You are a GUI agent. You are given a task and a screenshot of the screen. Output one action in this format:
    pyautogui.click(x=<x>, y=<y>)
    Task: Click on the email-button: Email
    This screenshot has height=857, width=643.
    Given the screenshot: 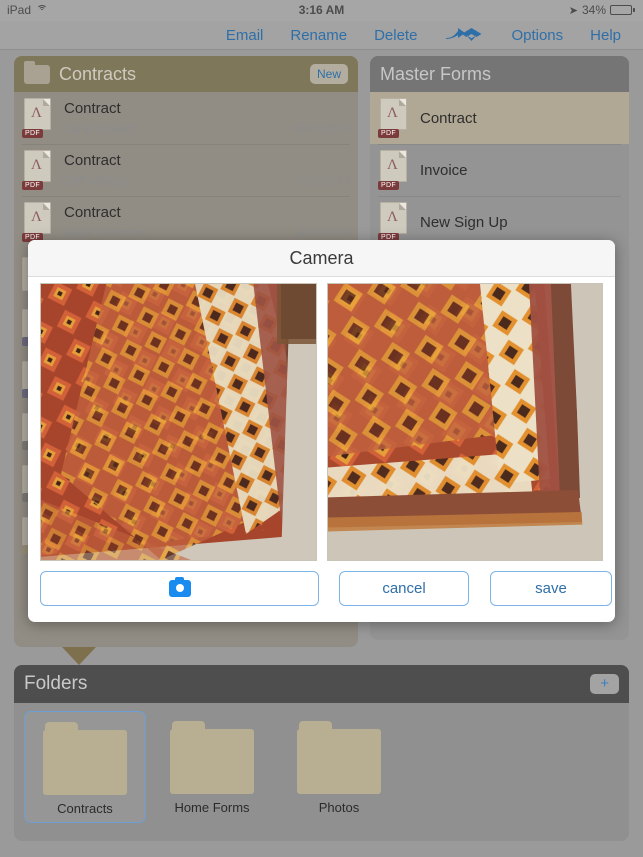 What is the action you would take?
    pyautogui.click(x=245, y=35)
    